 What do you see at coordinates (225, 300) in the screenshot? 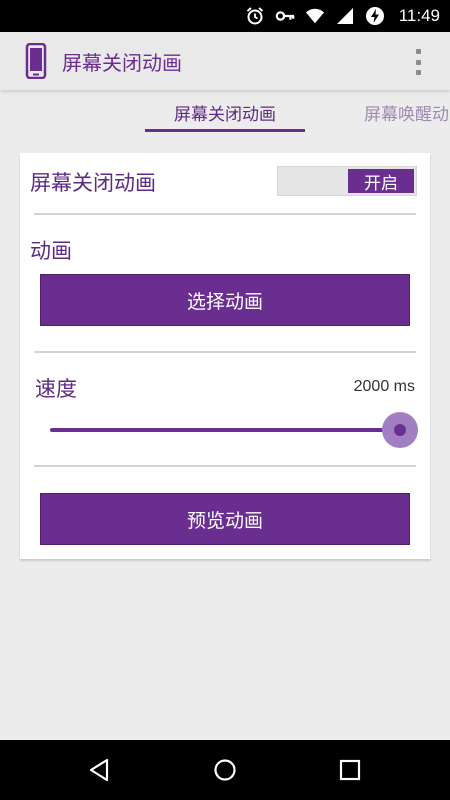
I see `select-animation-button: 选择动画` at bounding box center [225, 300].